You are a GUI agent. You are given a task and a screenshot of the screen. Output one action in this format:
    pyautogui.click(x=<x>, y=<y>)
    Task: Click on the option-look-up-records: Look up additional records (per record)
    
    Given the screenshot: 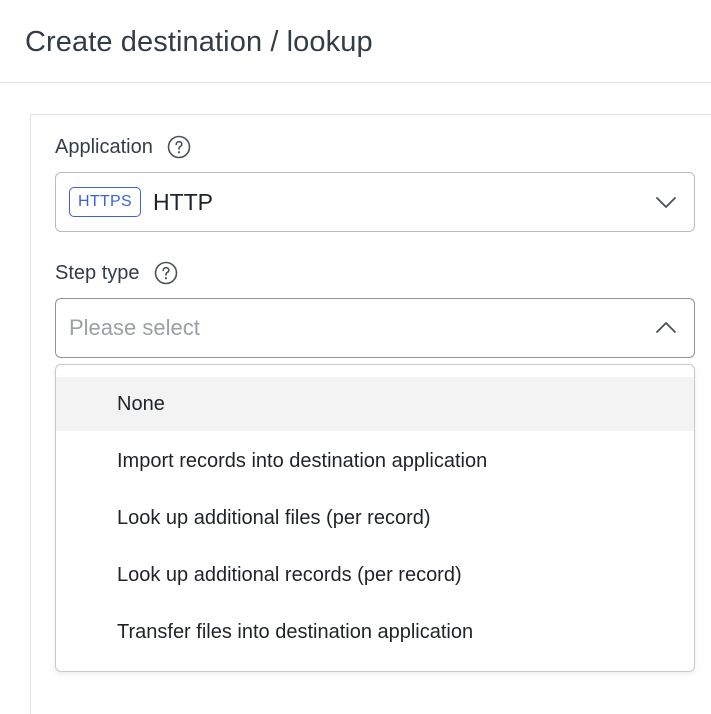 What is the action you would take?
    pyautogui.click(x=375, y=575)
    